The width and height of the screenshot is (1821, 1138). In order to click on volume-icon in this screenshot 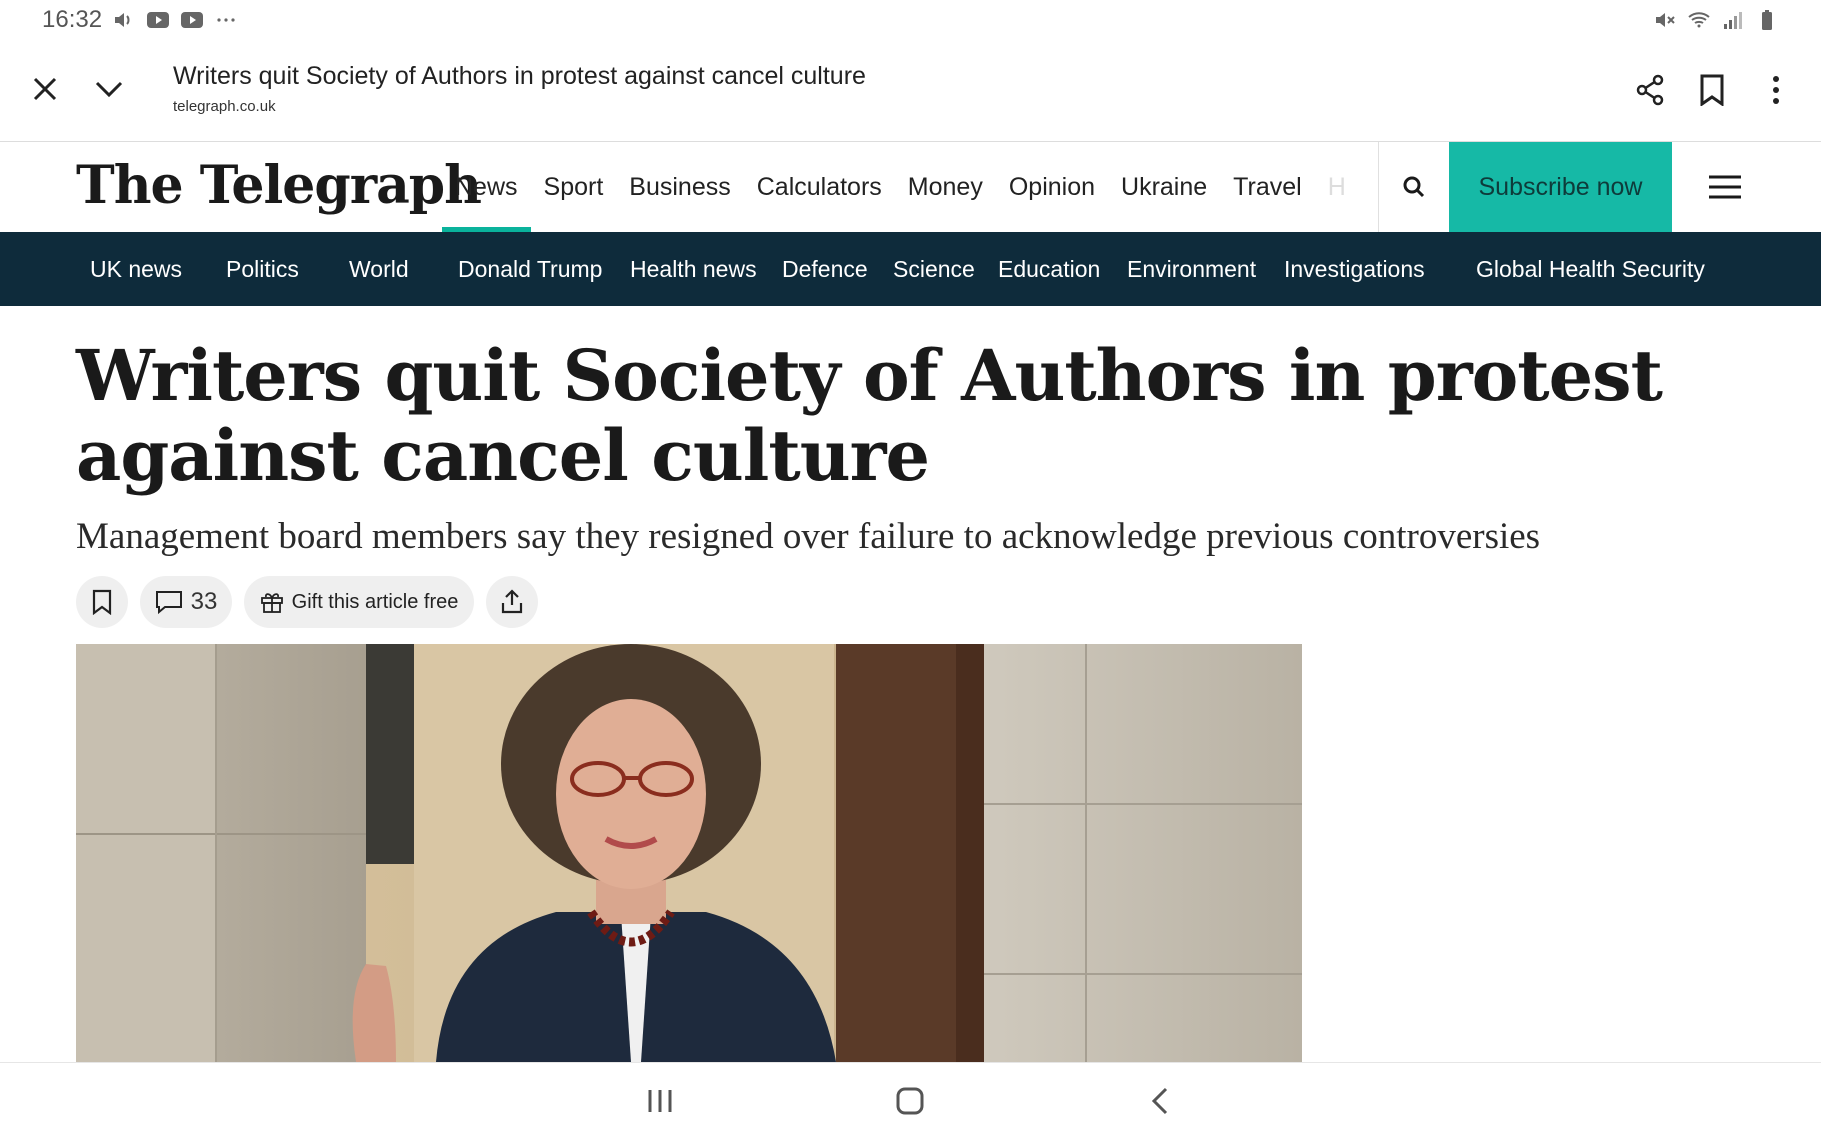, I will do `click(122, 20)`.